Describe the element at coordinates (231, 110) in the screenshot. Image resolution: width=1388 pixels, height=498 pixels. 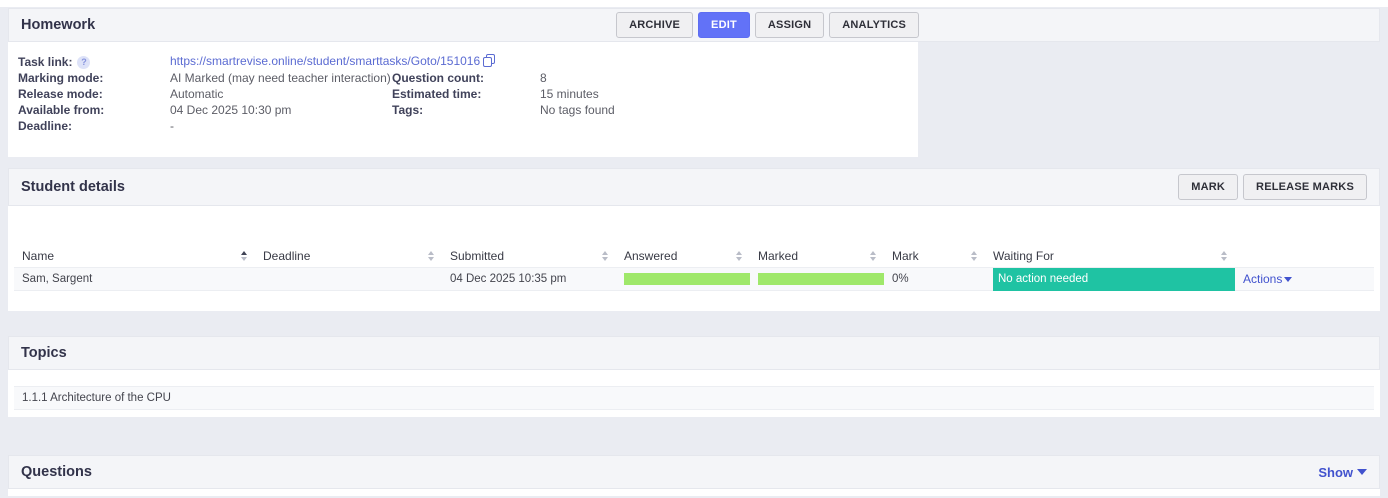
I see `available-from-value: 04 Dec 2025 10:30 pm` at that location.